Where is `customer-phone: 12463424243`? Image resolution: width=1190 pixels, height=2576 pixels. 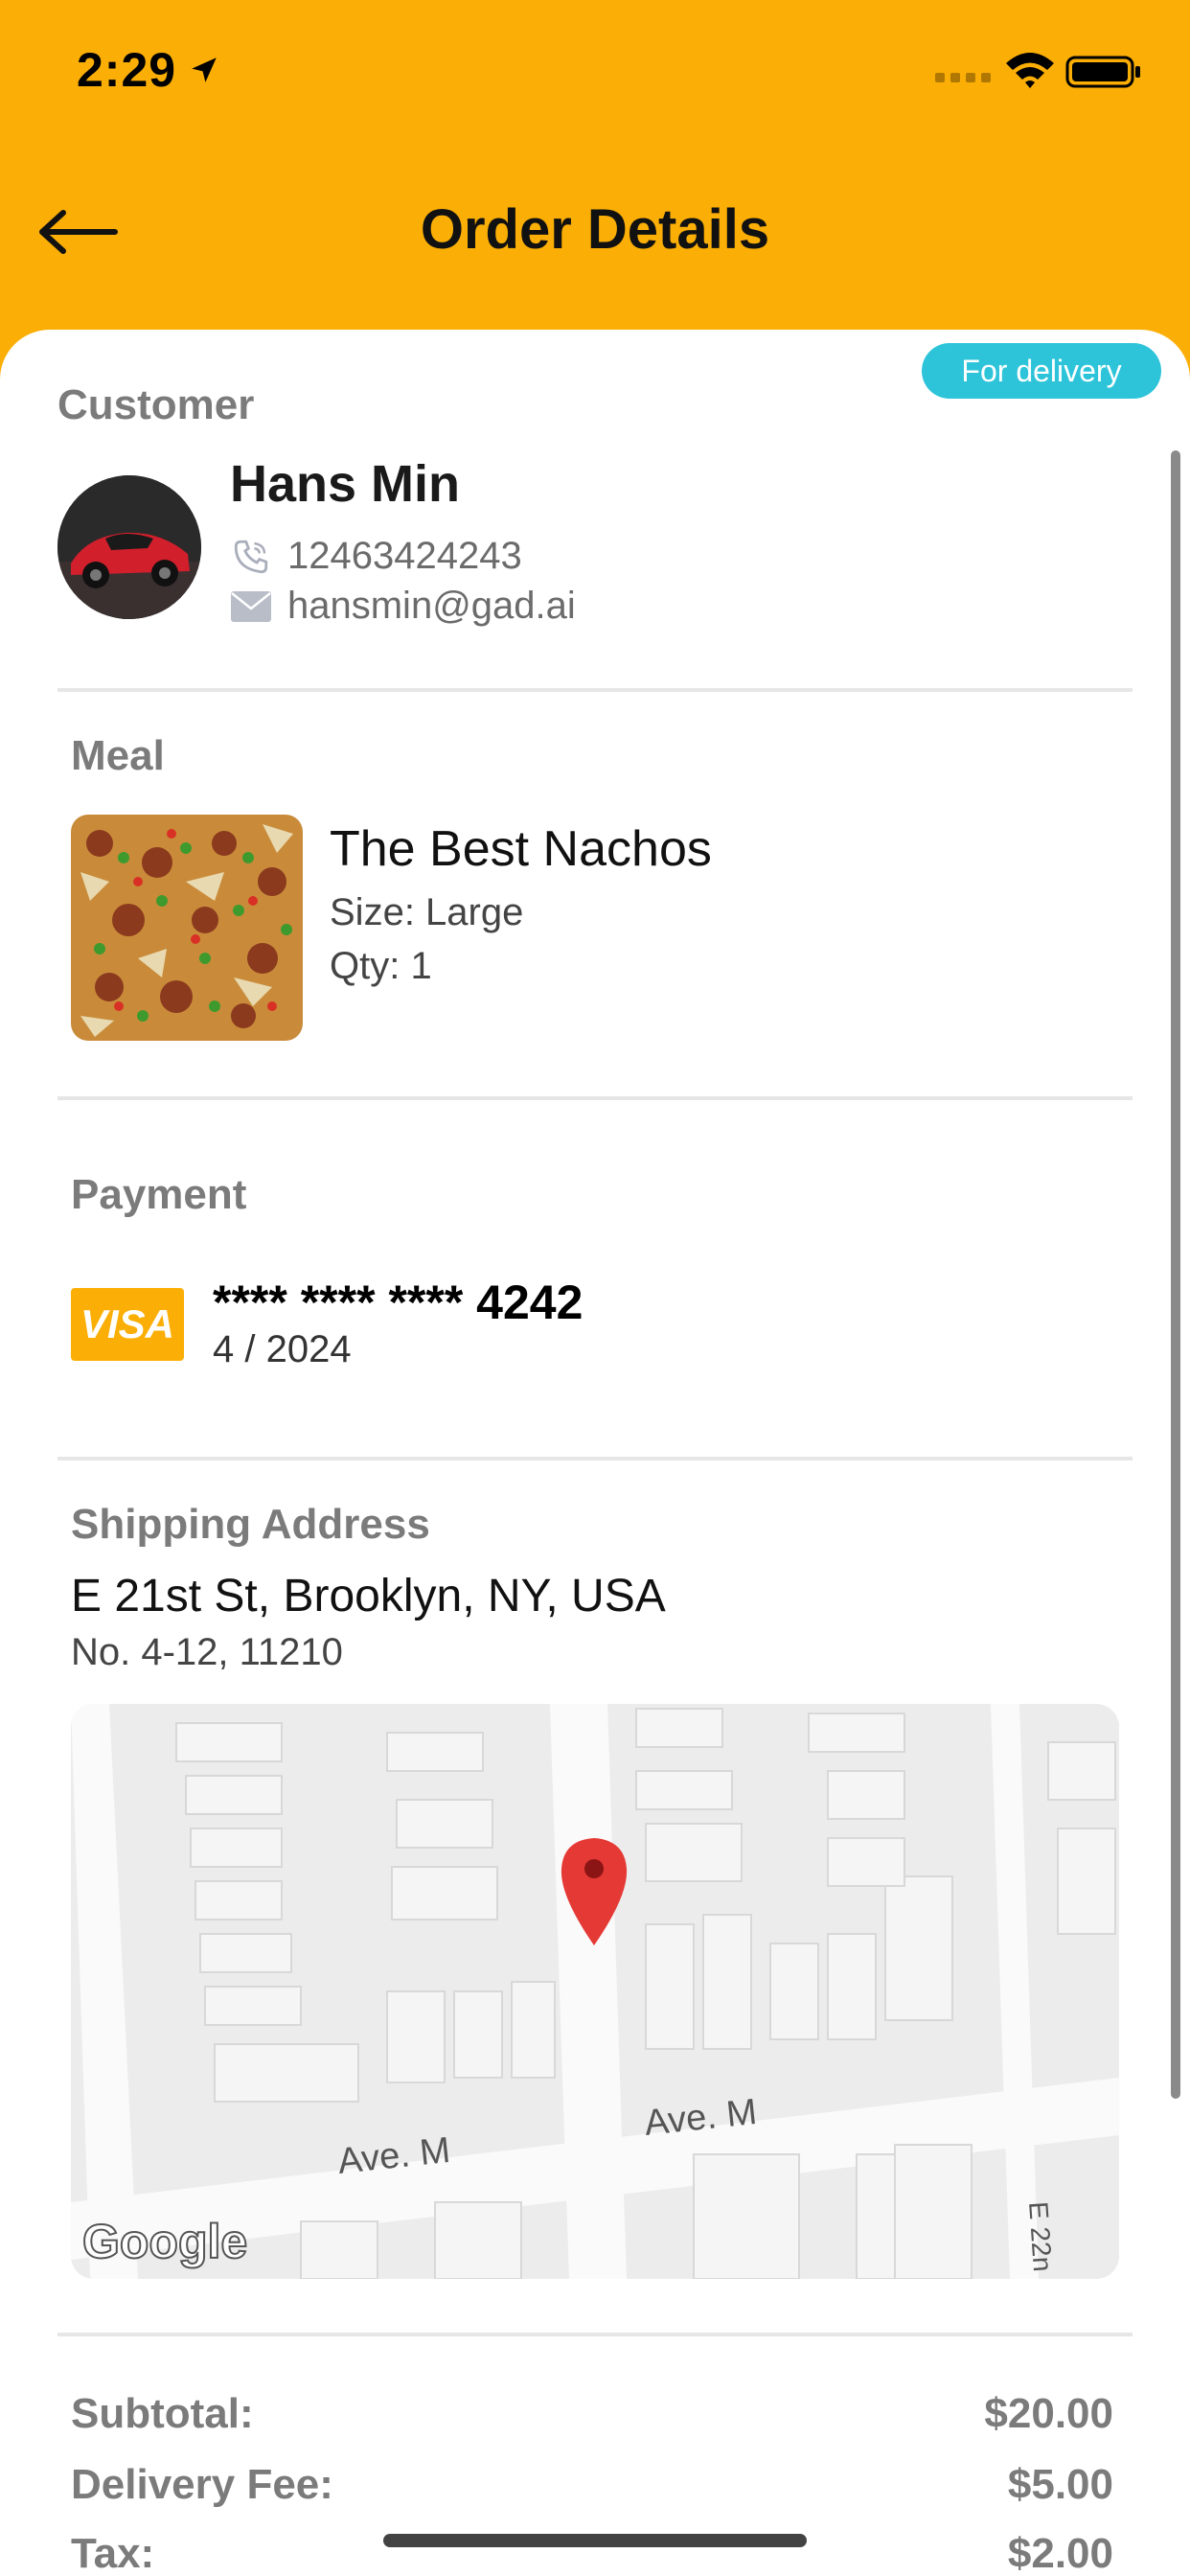 customer-phone: 12463424243 is located at coordinates (405, 556).